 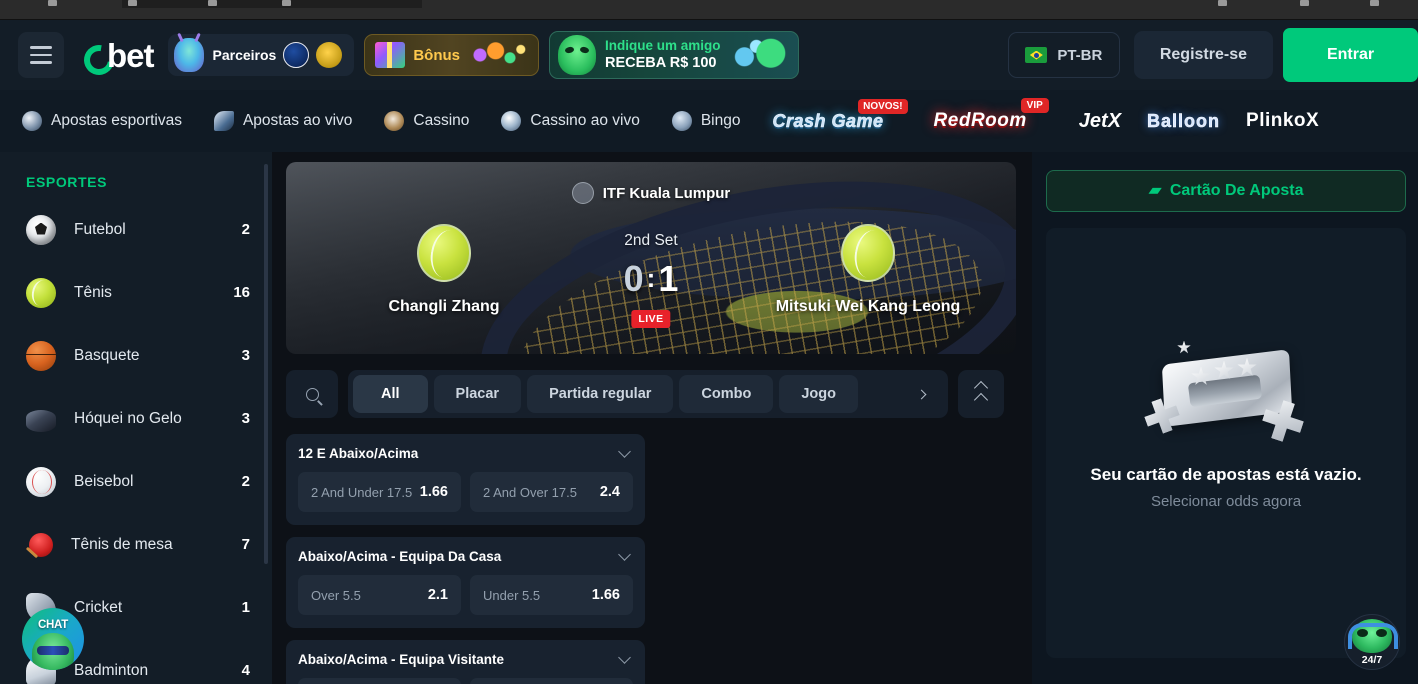 I want to click on sidebar-item-hoquei-no-gelo: Hóquei no Gelo 3, so click(x=136, y=418).